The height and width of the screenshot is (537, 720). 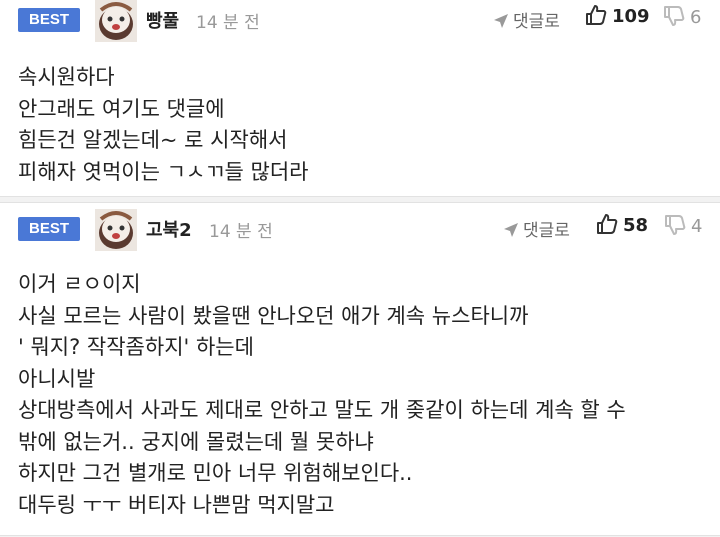 I want to click on like-count: 58, so click(x=636, y=225).